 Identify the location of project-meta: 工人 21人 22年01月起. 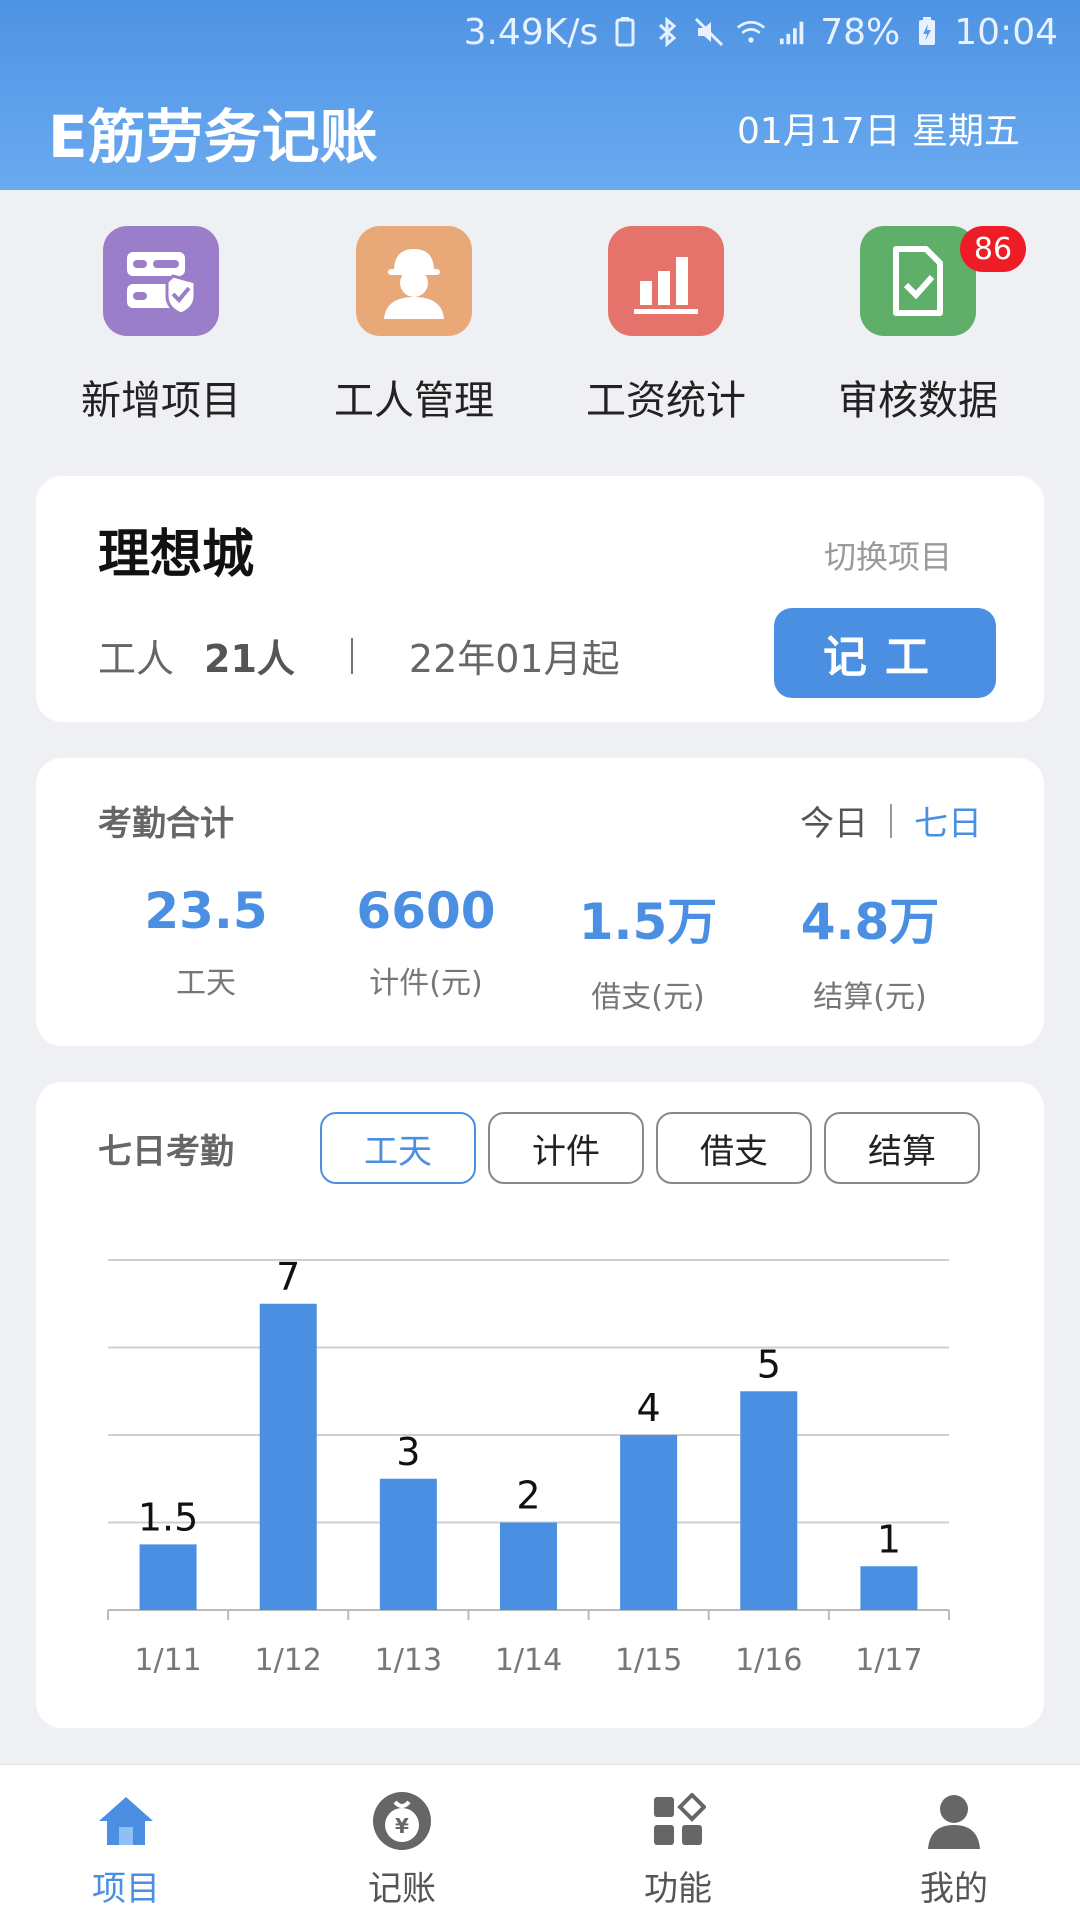
(359, 655).